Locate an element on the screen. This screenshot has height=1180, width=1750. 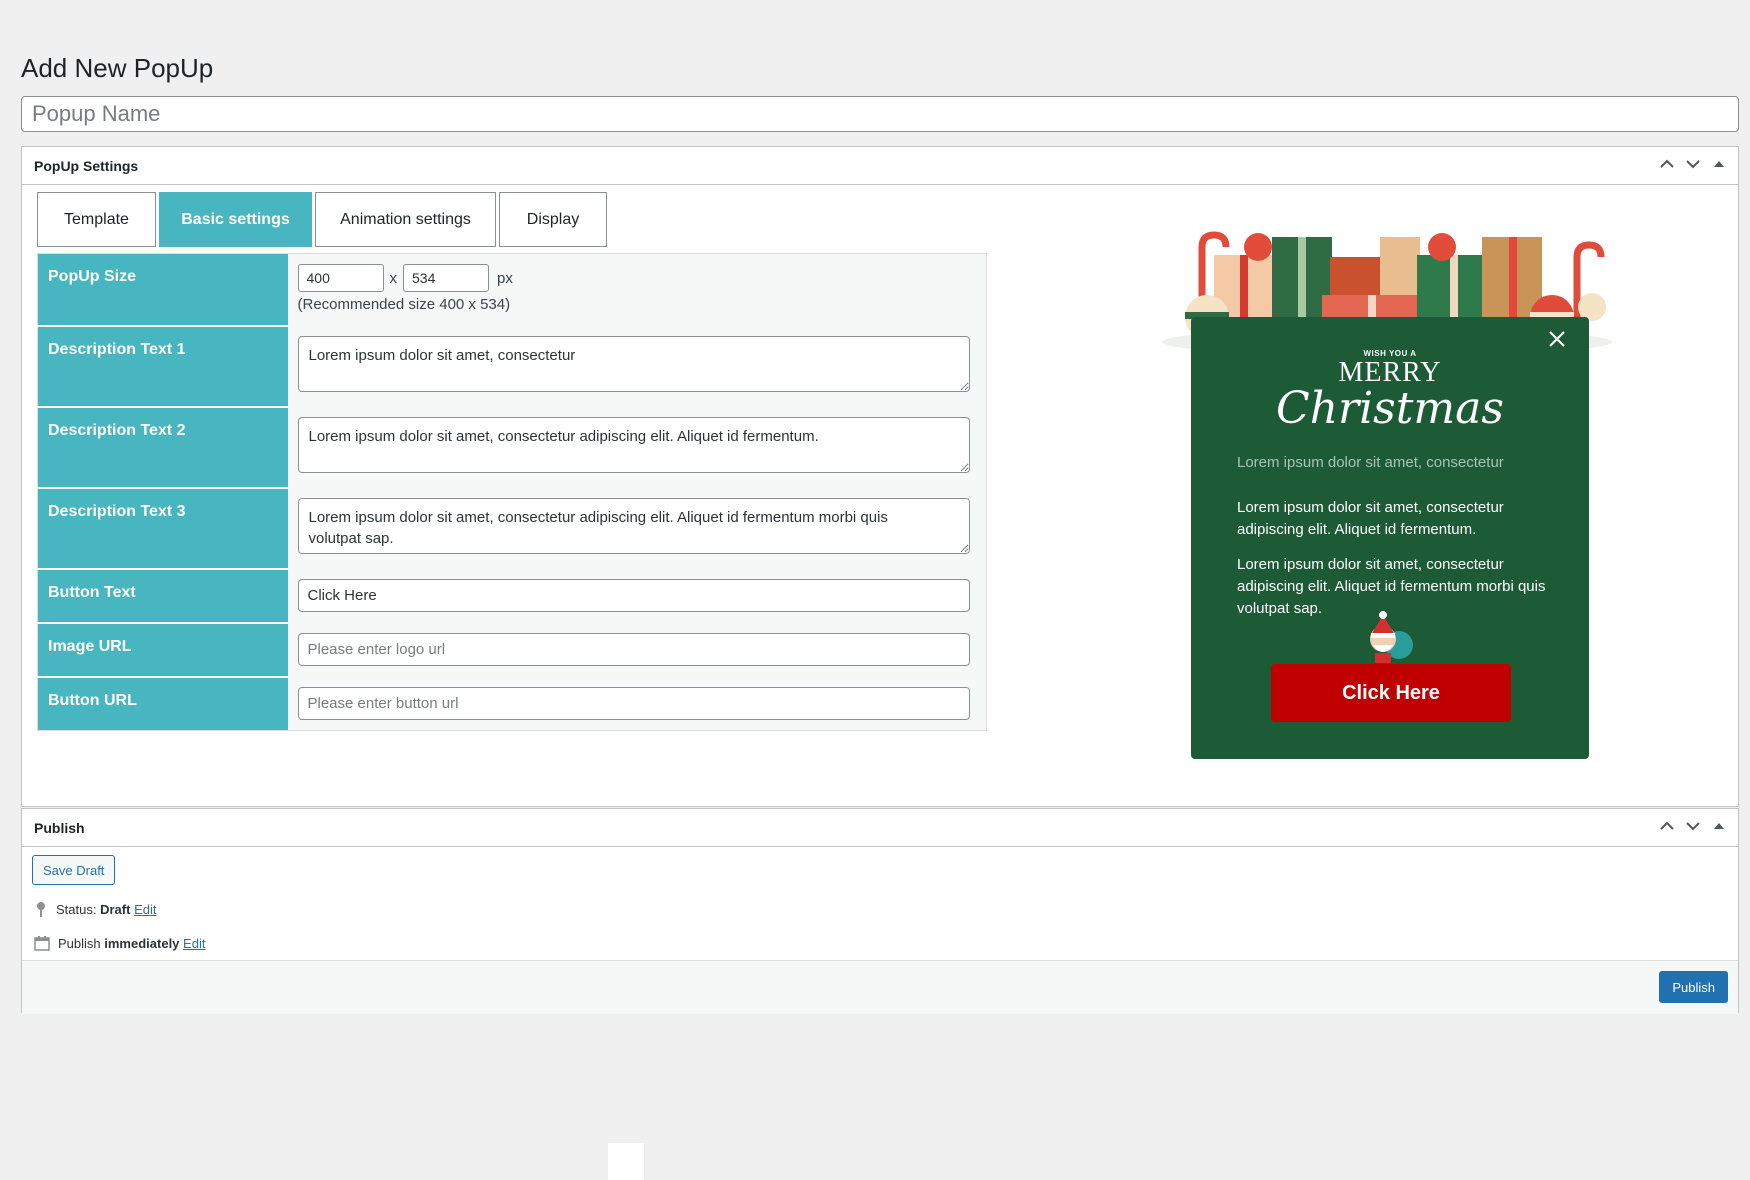
tab-display: Display is located at coordinates (553, 219).